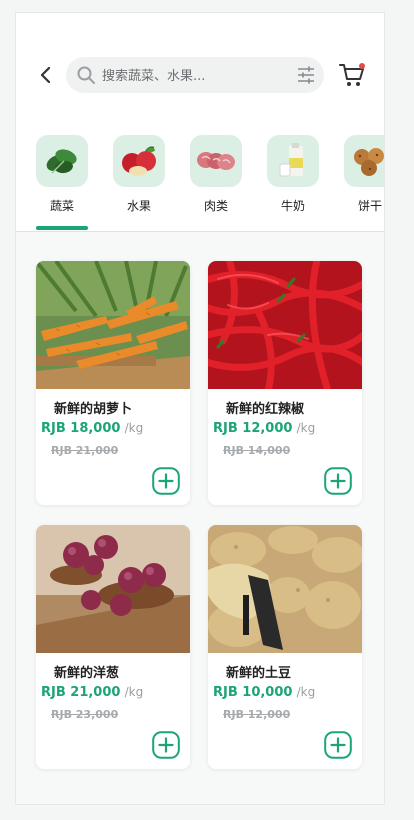 This screenshot has width=414, height=820. I want to click on price-value: RJB 21,000, so click(81, 692).